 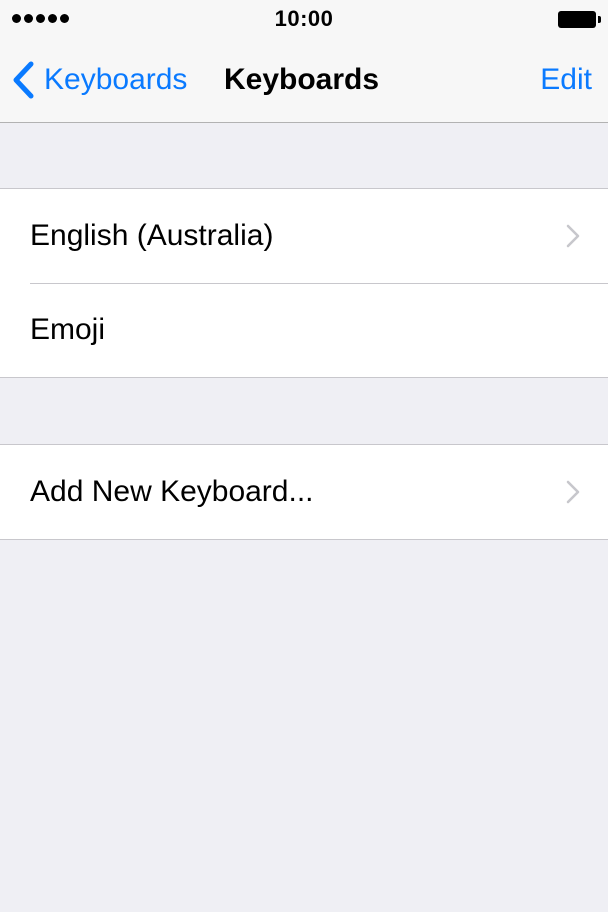 What do you see at coordinates (304, 330) in the screenshot?
I see `keyboard-row-emoji: Emoji` at bounding box center [304, 330].